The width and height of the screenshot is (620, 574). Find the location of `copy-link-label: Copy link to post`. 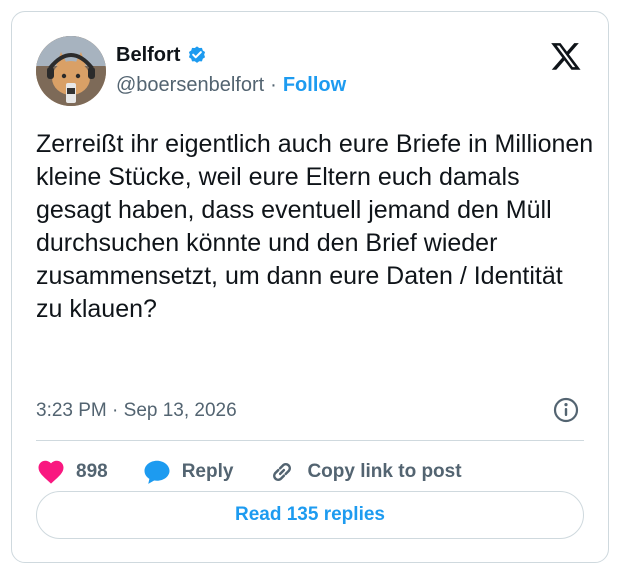

copy-link-label: Copy link to post is located at coordinates (384, 471).